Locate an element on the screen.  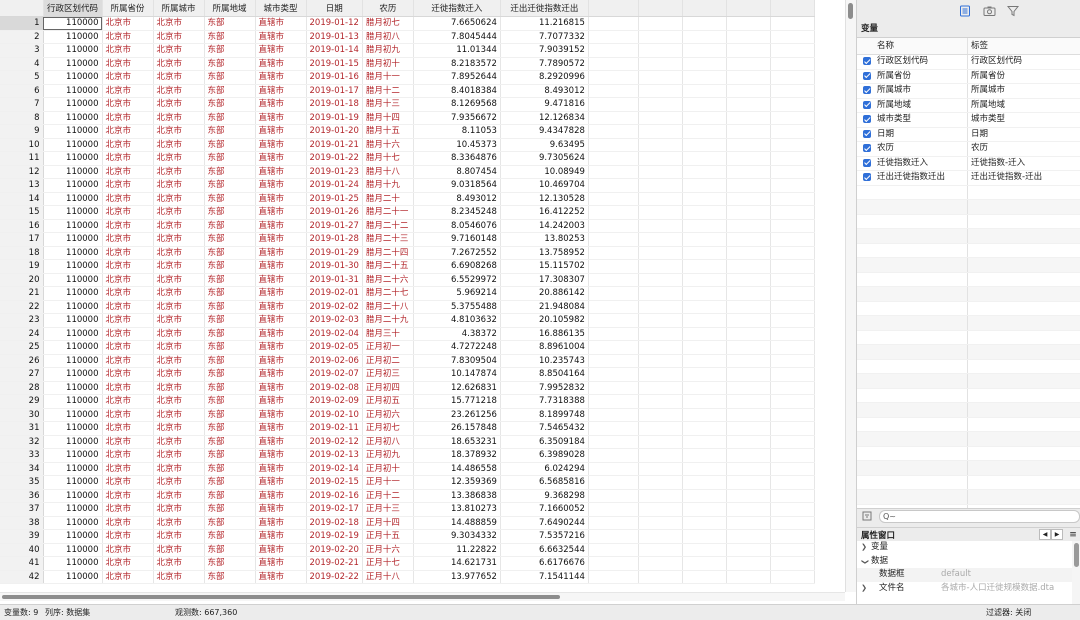
variable-row: 所属城市 所属城市 is located at coordinates (968, 91).